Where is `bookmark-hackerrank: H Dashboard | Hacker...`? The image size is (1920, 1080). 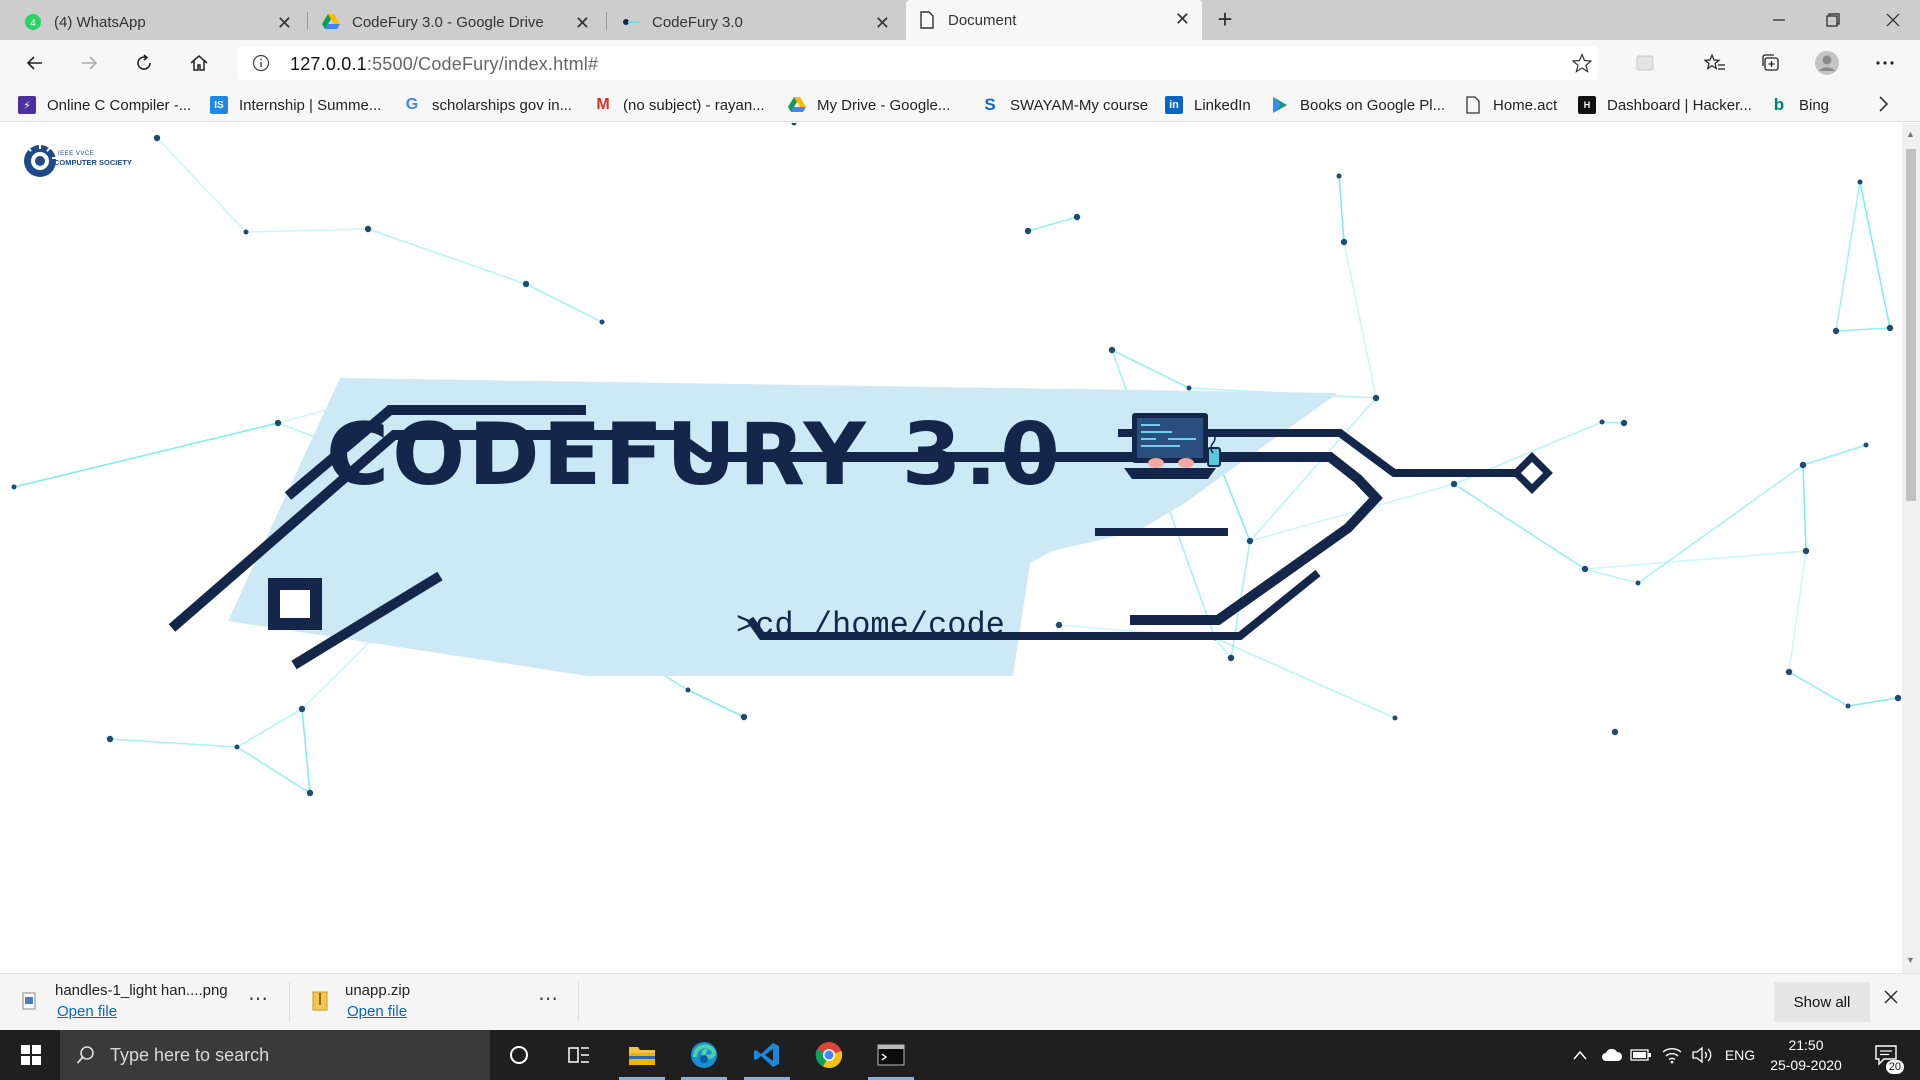 bookmark-hackerrank: H Dashboard | Hacker... is located at coordinates (1665, 105).